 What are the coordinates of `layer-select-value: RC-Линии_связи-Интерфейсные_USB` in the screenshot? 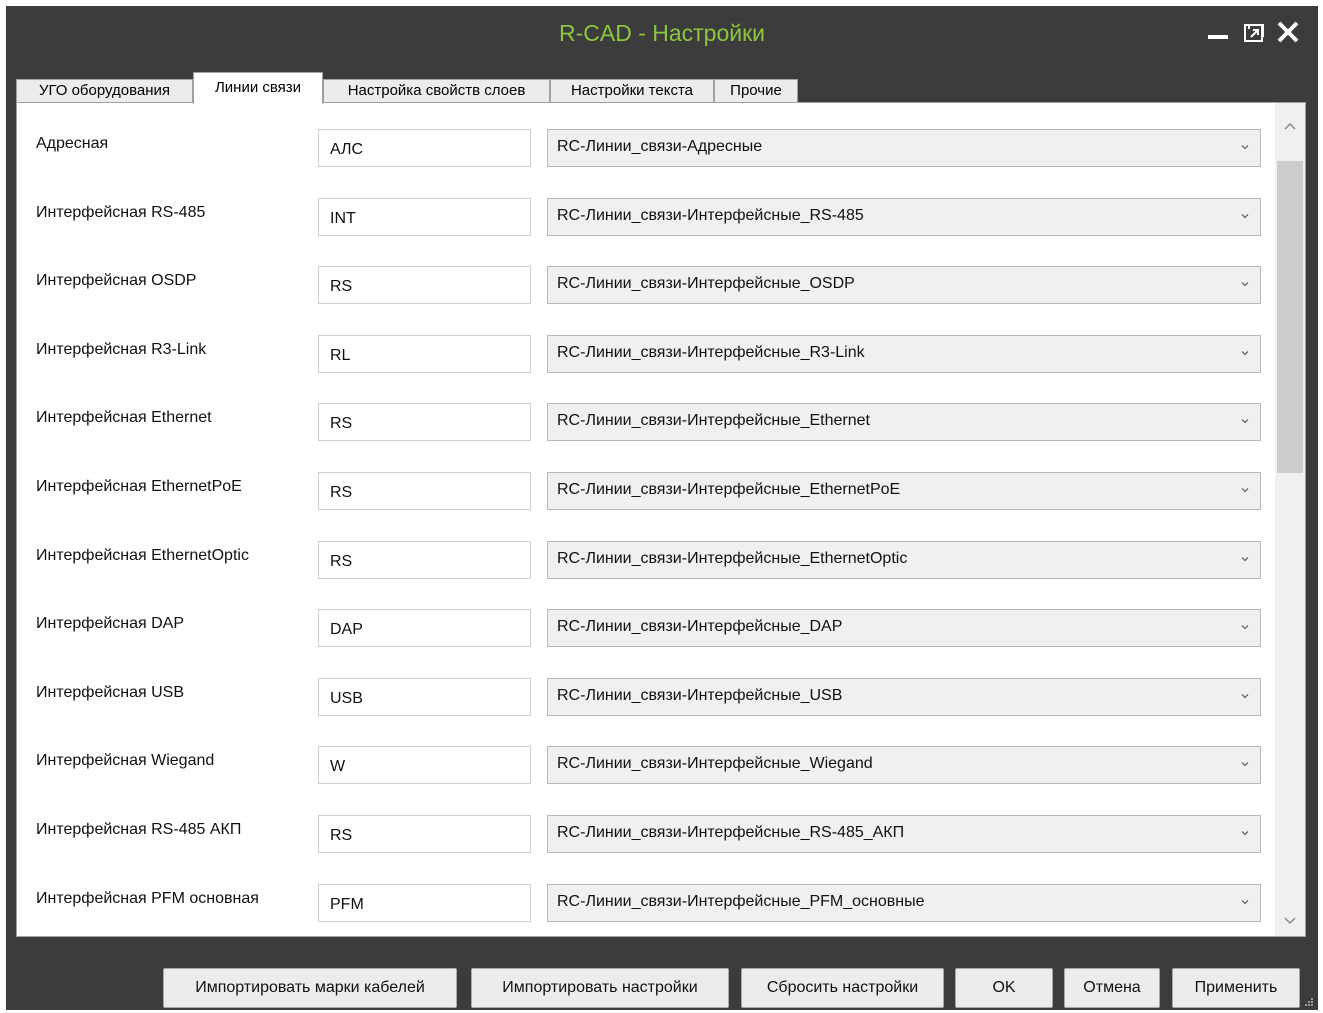 It's located at (700, 695).